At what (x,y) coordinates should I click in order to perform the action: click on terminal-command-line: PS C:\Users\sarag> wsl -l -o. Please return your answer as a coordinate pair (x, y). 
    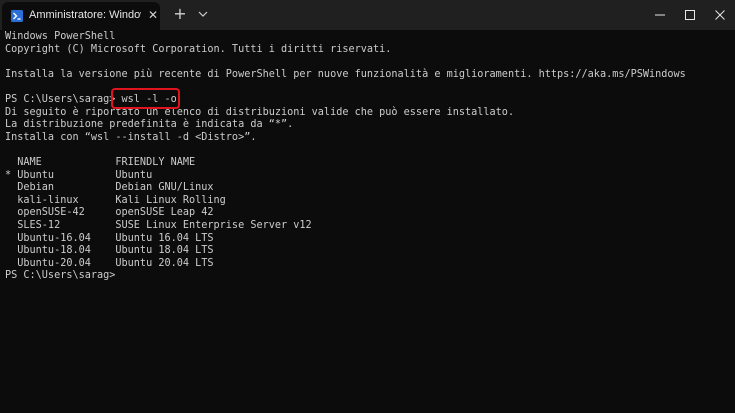
    Looking at the image, I should click on (91, 99).